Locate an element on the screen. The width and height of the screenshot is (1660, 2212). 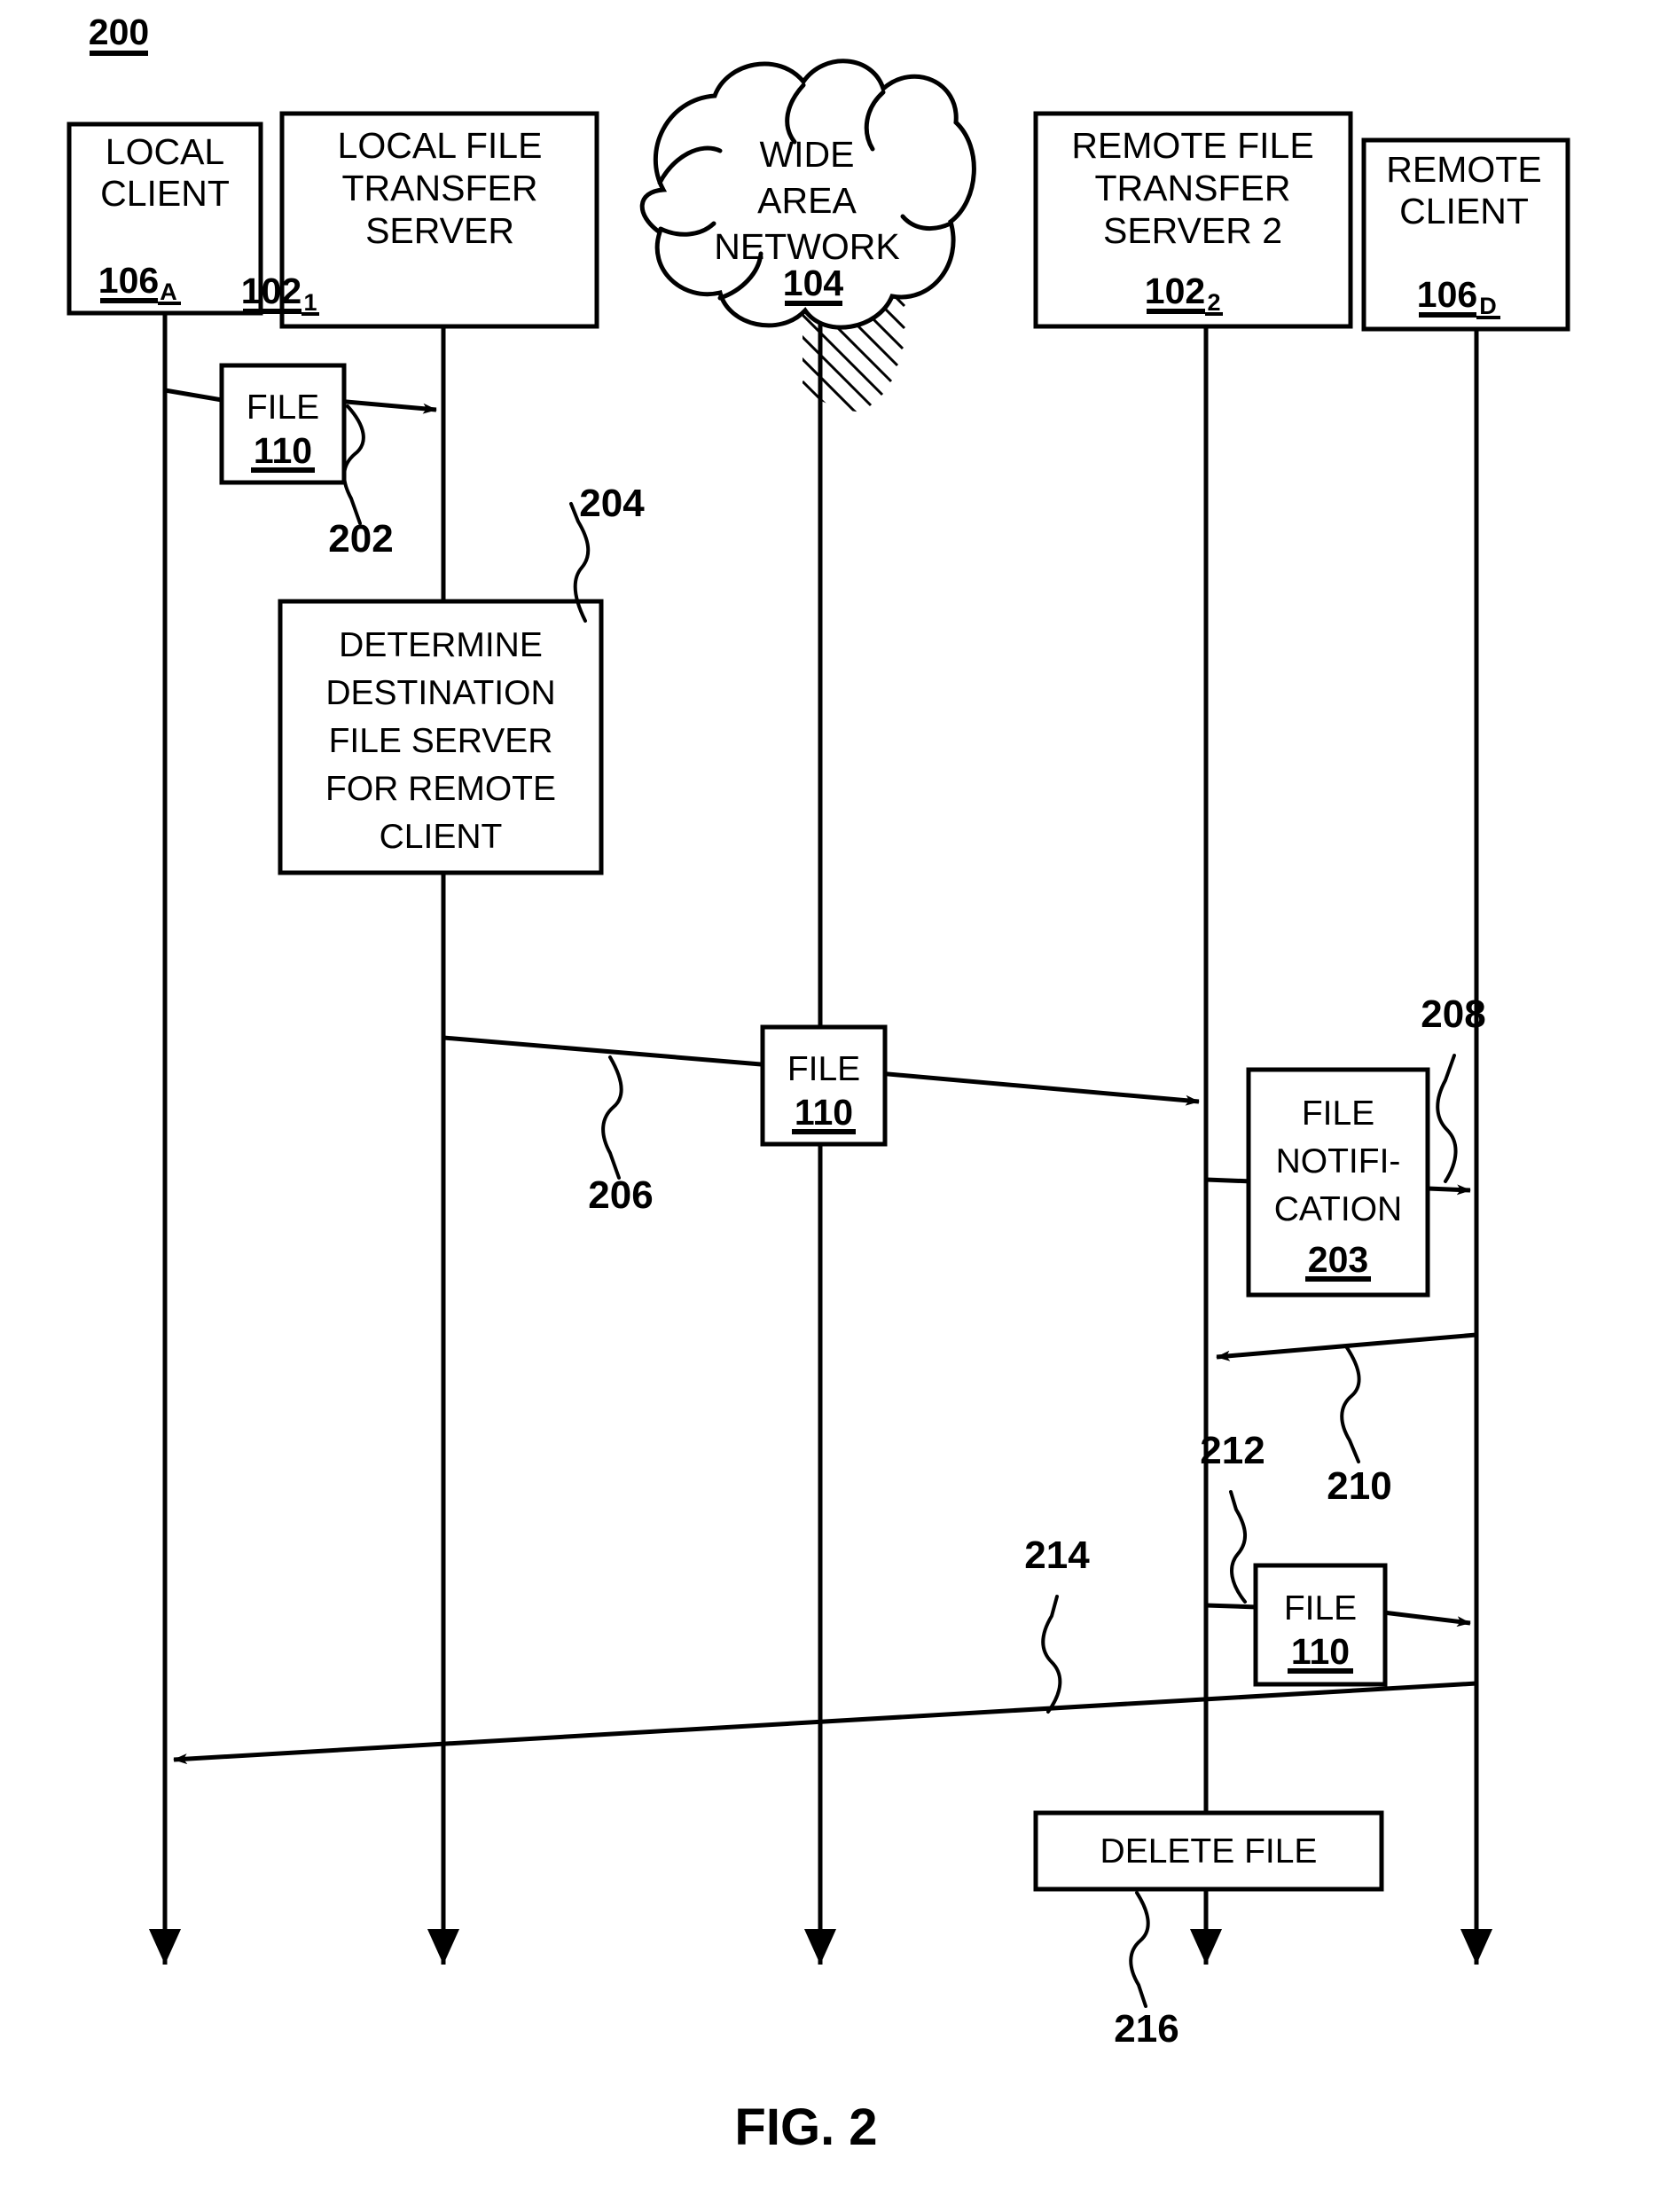
determine-box-line5: CLIENT is located at coordinates (441, 837).